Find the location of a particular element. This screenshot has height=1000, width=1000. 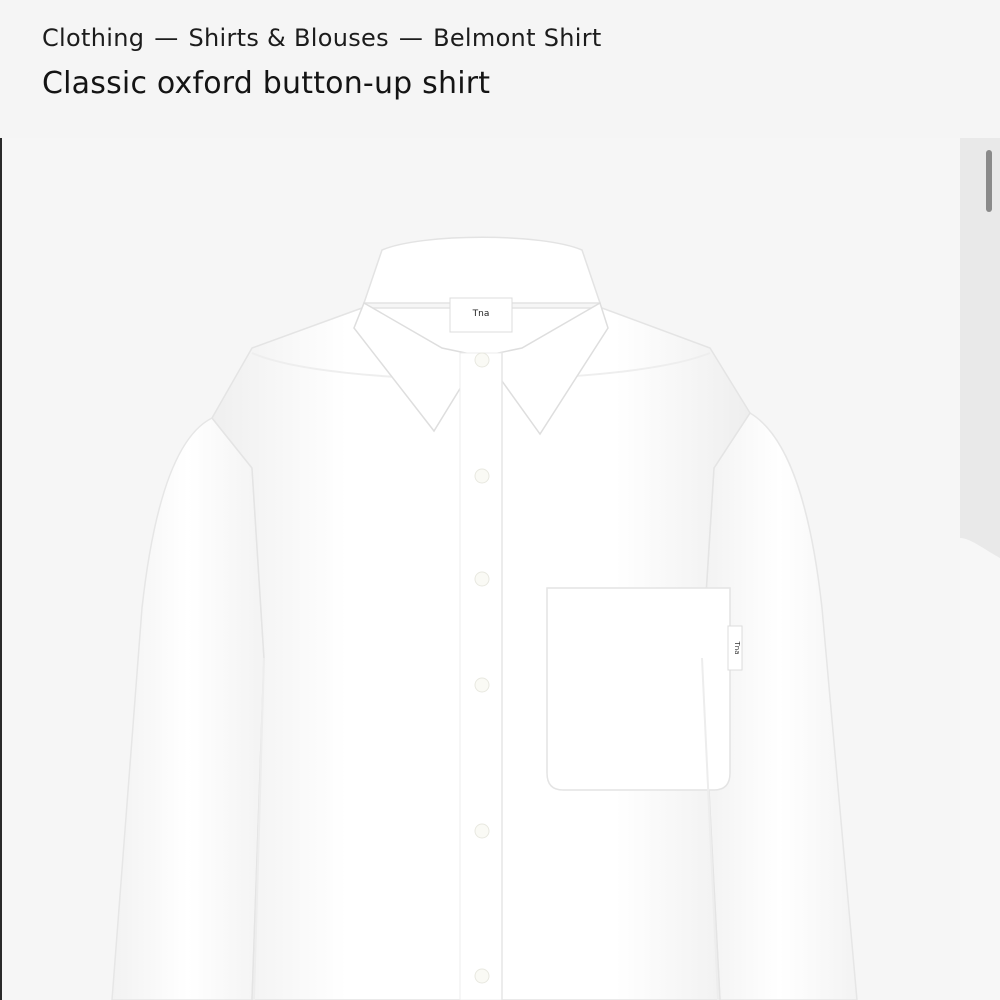

pocket-tag-text: Tna is located at coordinates (737, 647).